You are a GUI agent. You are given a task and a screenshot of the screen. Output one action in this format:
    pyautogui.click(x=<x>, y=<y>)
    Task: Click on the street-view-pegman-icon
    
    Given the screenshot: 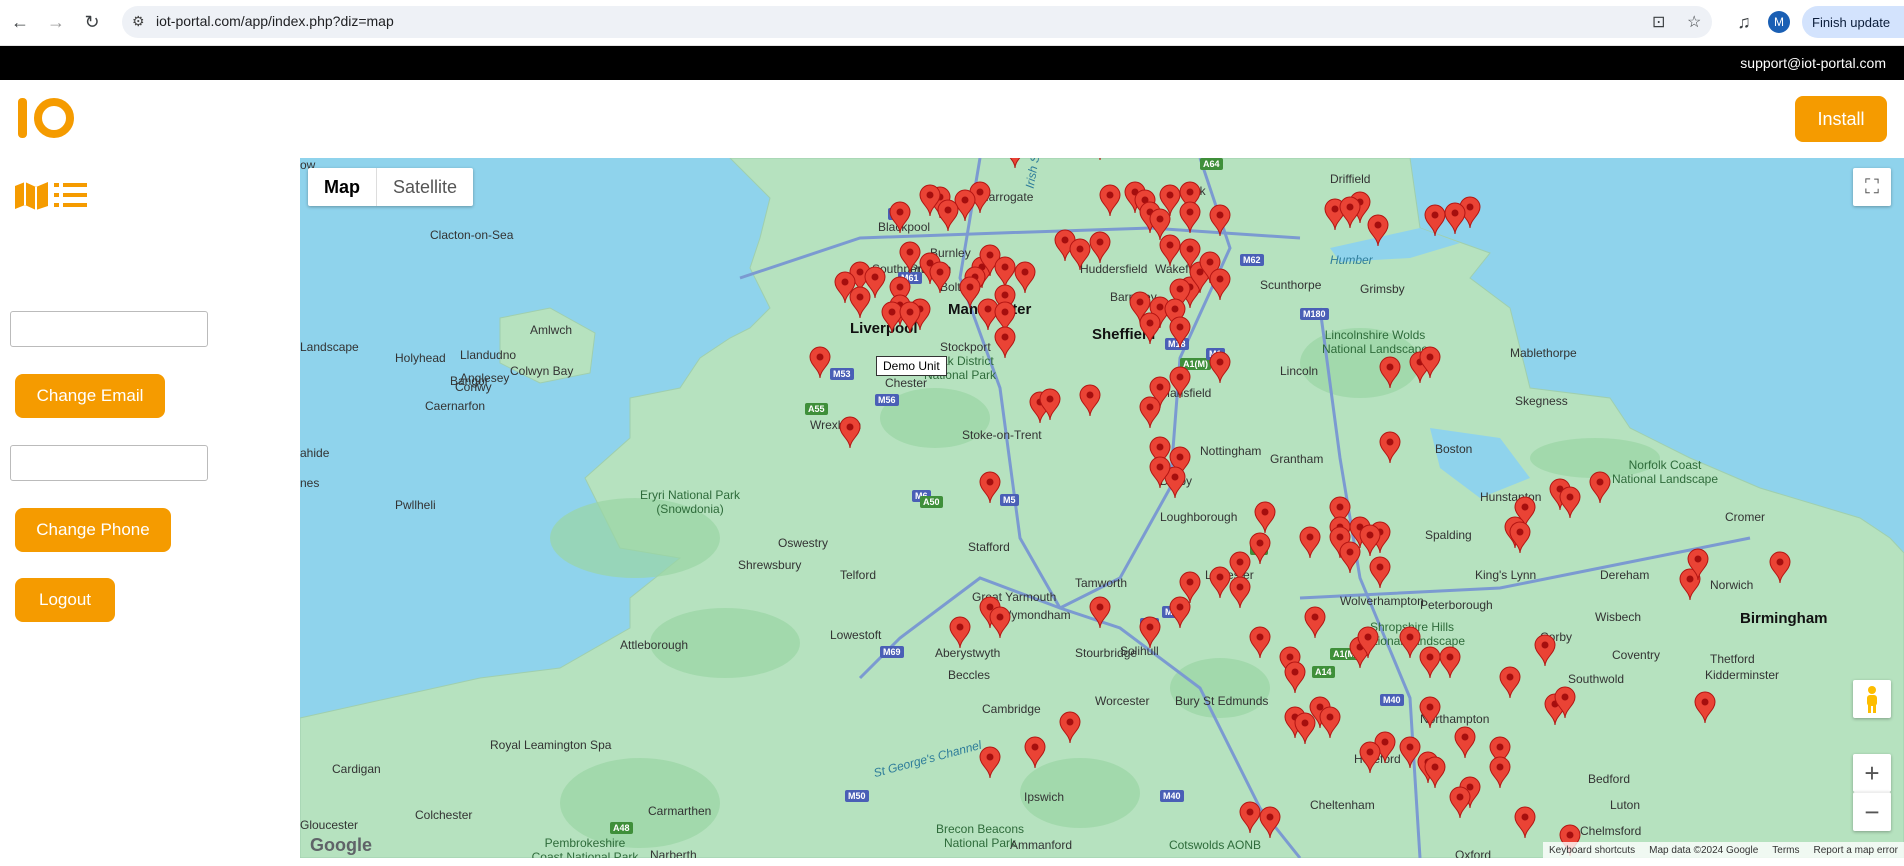 What is the action you would take?
    pyautogui.click(x=1872, y=699)
    